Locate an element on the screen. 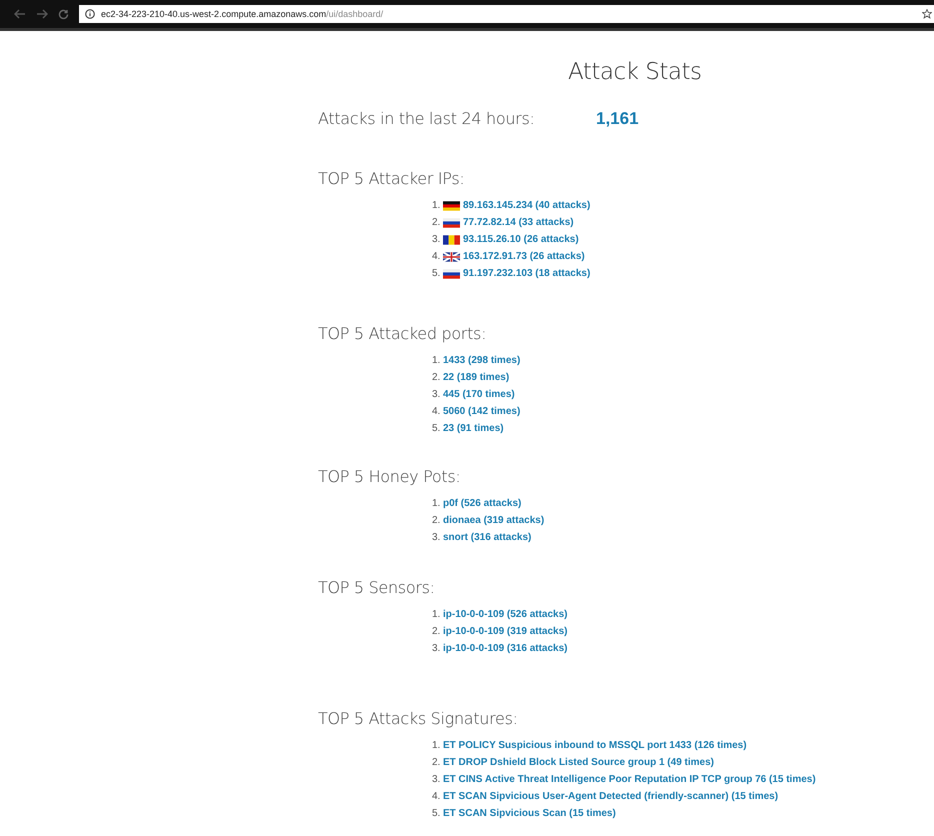 This screenshot has height=836, width=934. list-link: 1433 (298 times) is located at coordinates (481, 360).